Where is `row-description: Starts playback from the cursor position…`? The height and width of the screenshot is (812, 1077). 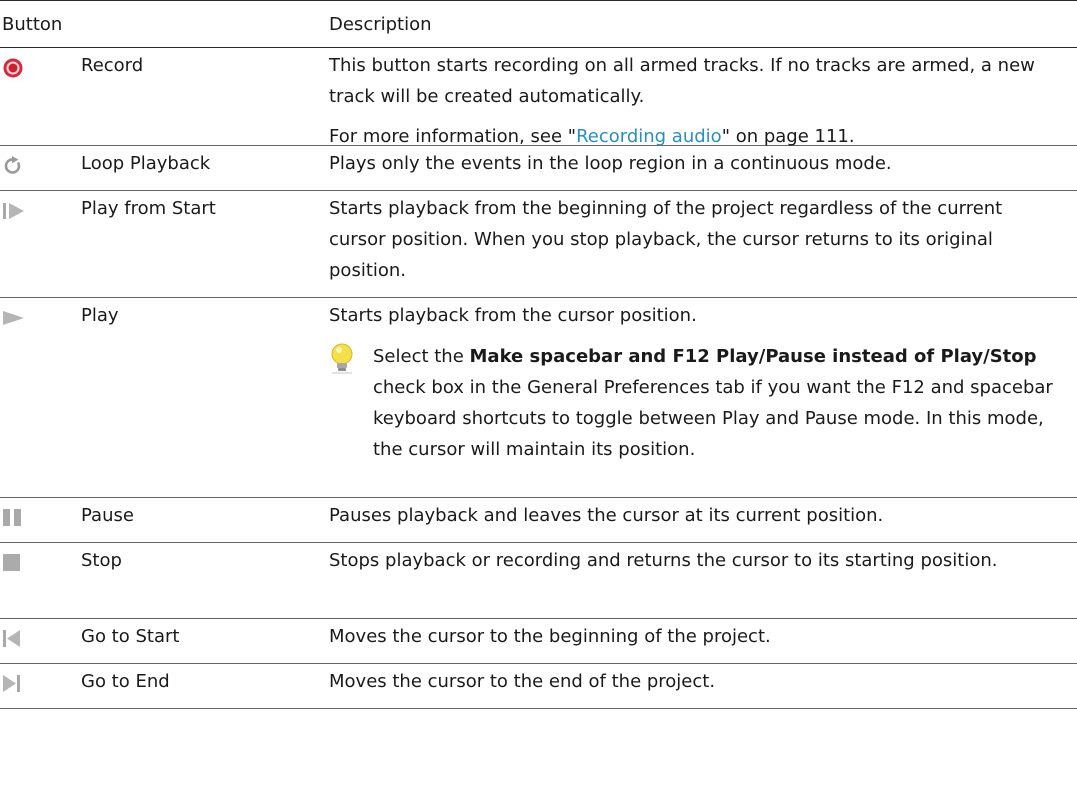
row-description: Starts playback from the cursor position… is located at coordinates (513, 315).